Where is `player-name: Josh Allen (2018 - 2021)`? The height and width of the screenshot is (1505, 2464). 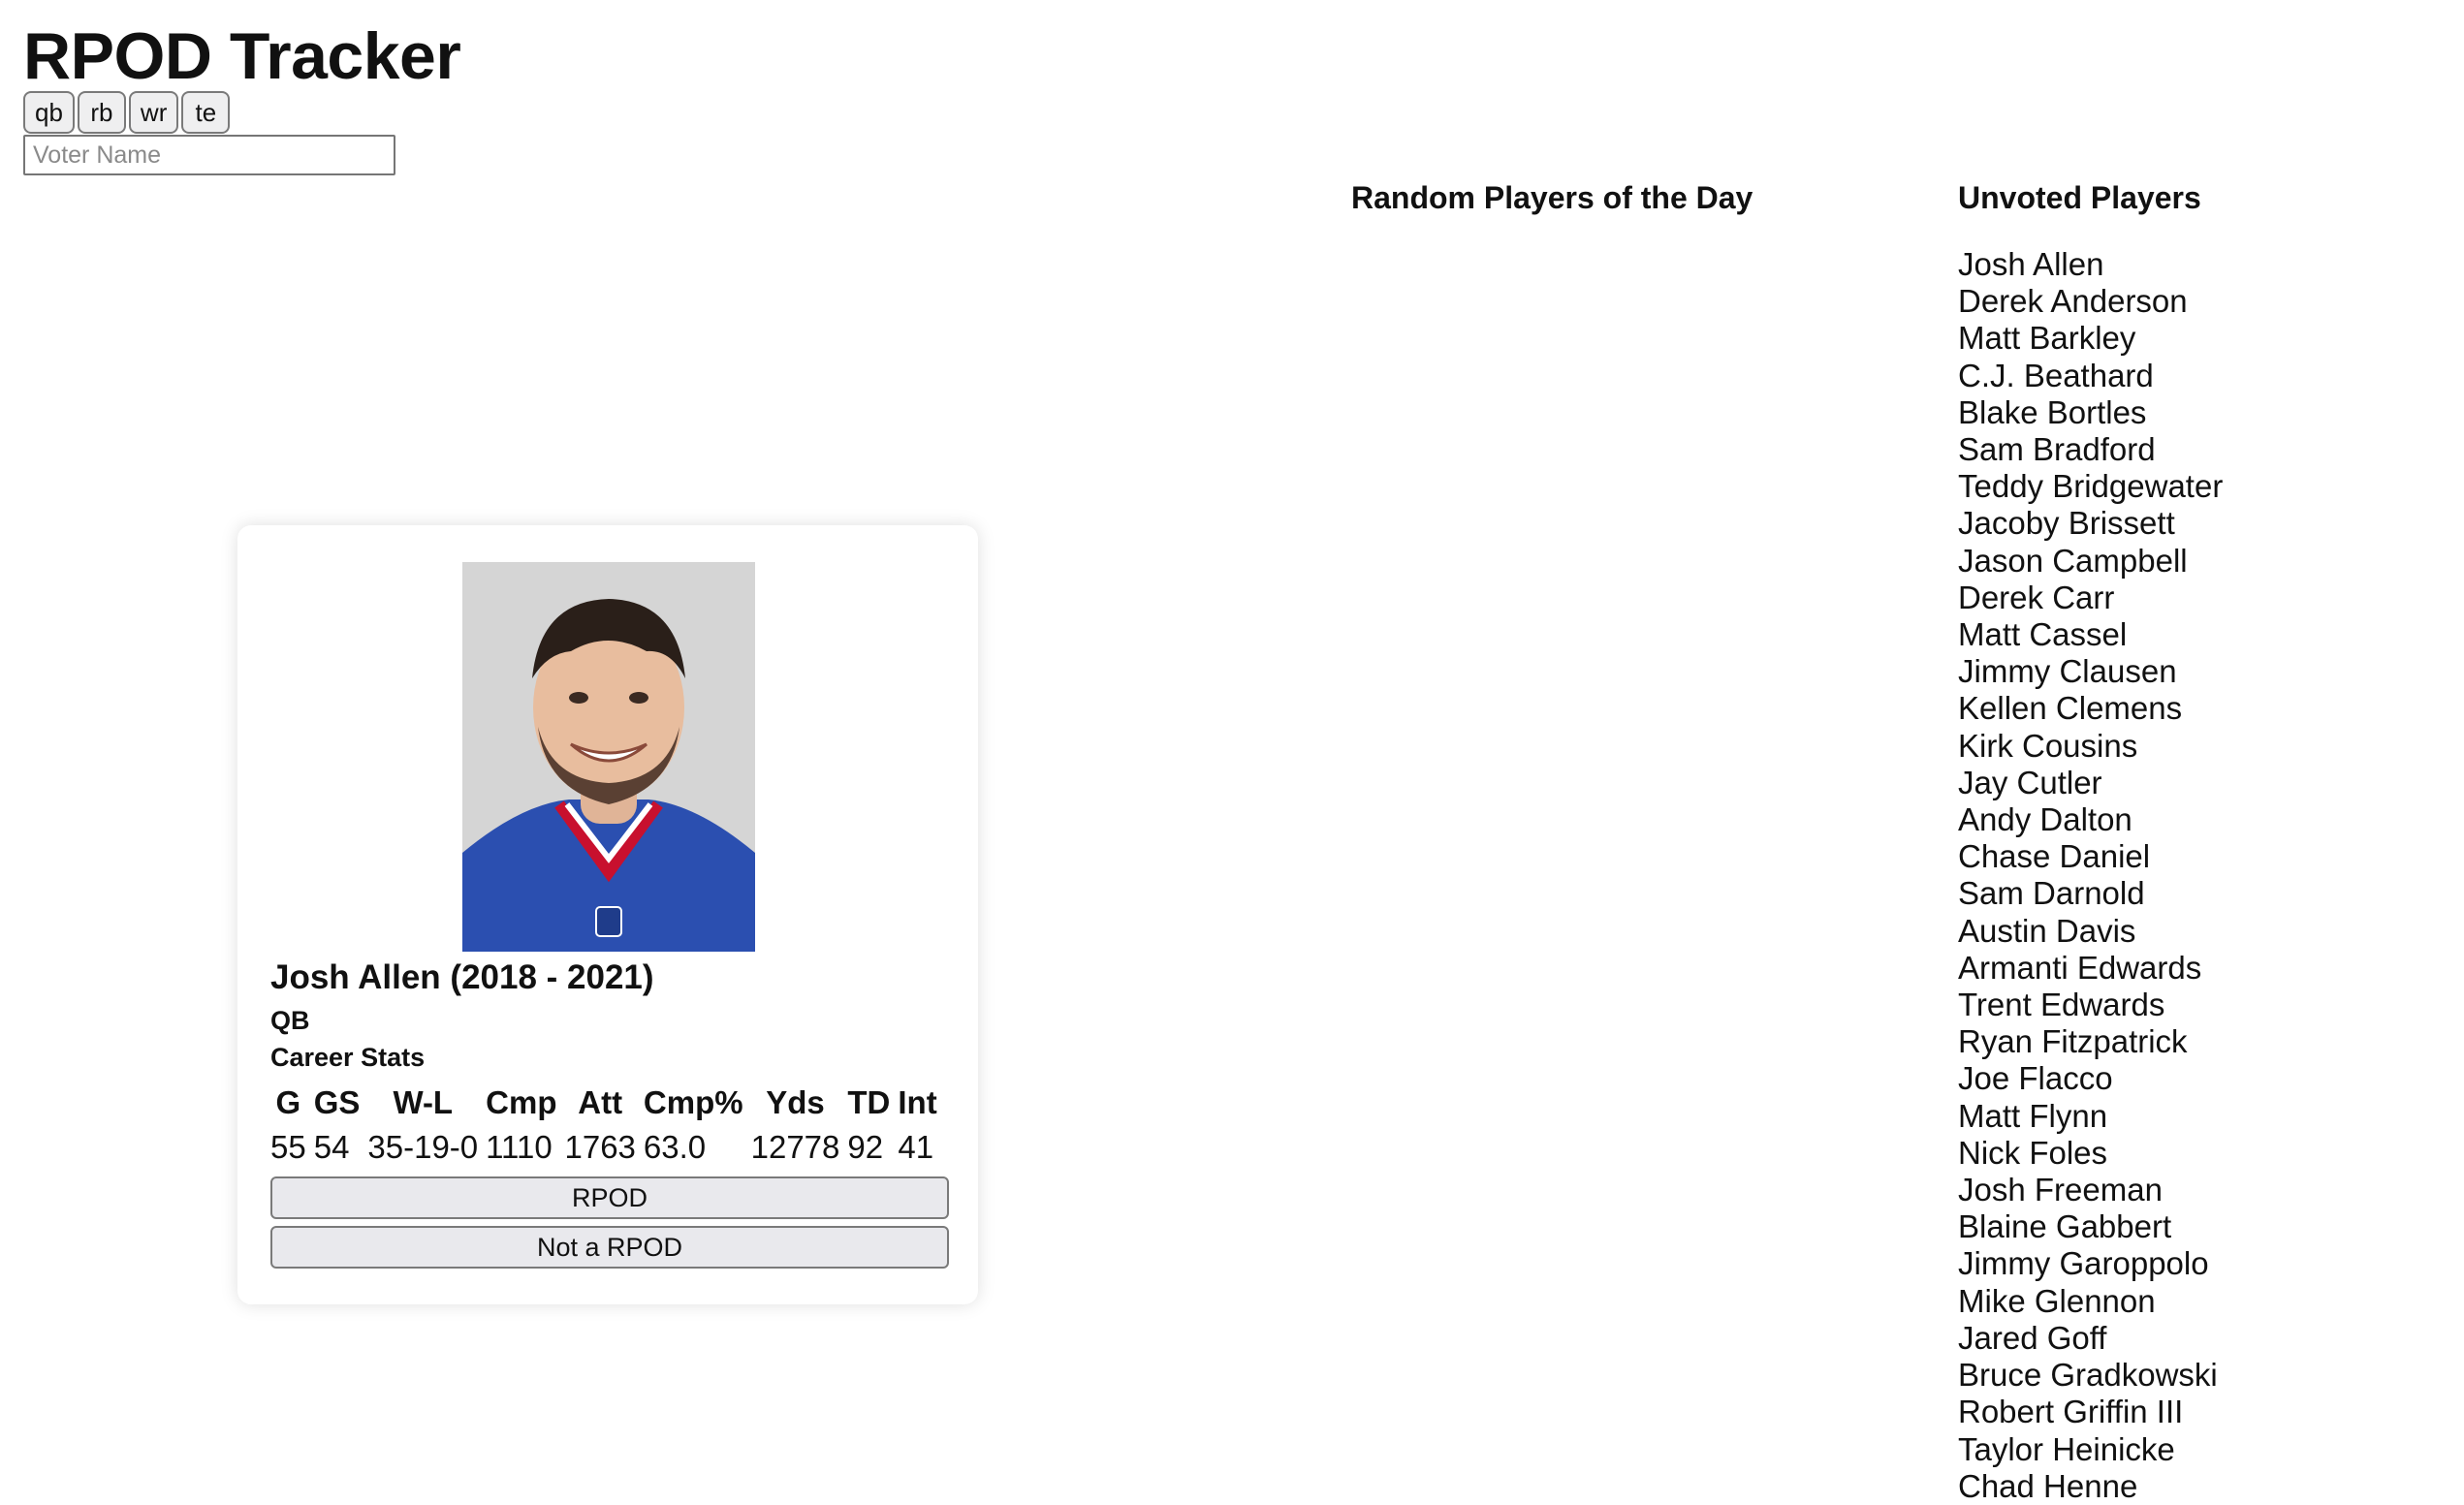
player-name: Josh Allen (2018 - 2021) is located at coordinates (462, 977).